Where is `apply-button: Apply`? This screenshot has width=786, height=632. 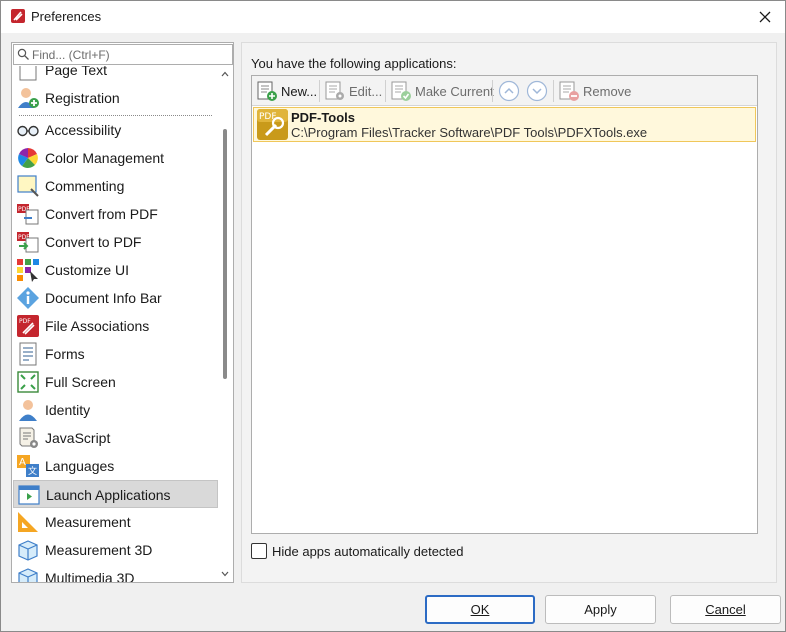 apply-button: Apply is located at coordinates (600, 609).